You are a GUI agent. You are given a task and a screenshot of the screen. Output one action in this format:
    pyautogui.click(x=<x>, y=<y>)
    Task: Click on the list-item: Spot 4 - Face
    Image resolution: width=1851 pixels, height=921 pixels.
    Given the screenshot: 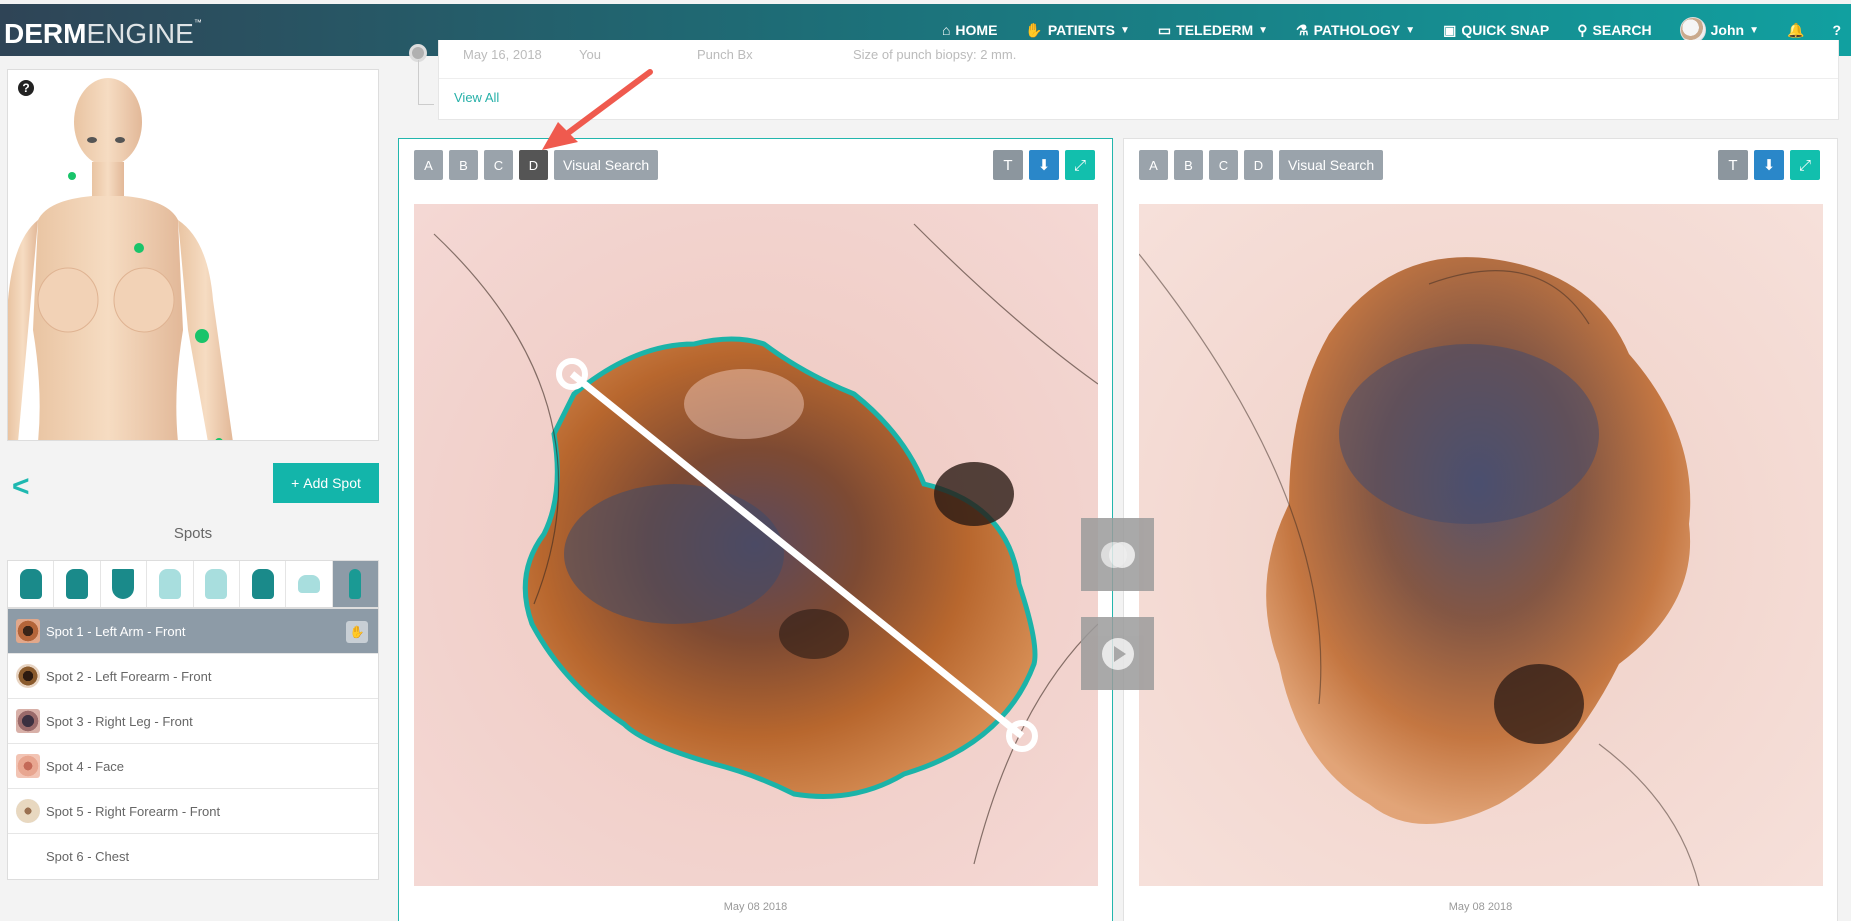 What is the action you would take?
    pyautogui.click(x=193, y=766)
    